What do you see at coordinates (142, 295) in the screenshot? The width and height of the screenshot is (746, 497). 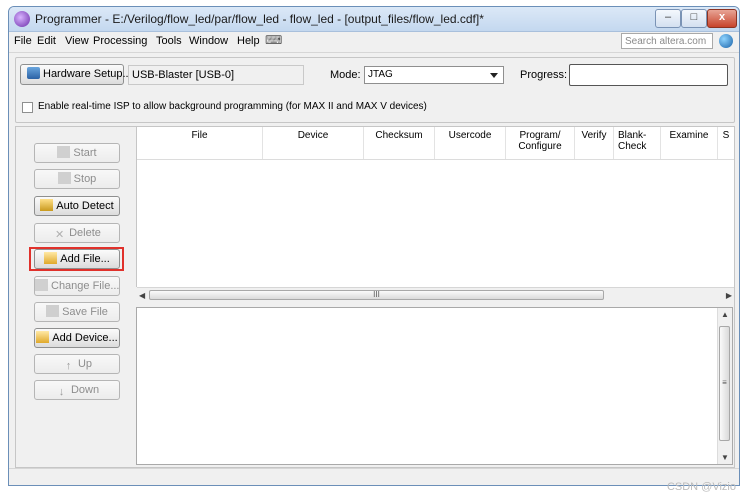 I see `scroll-left-icon: ◀` at bounding box center [142, 295].